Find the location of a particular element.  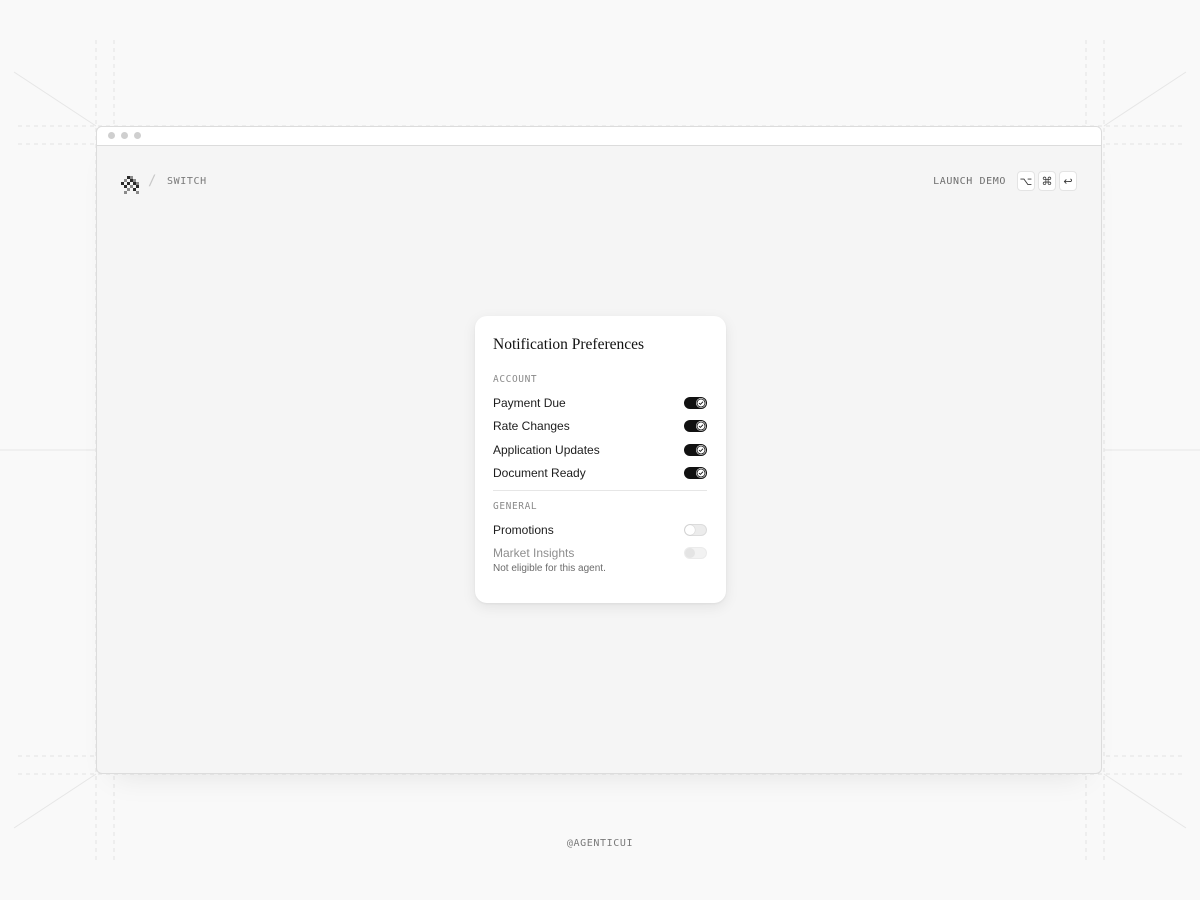

list-item: Document Ready is located at coordinates (600, 474).